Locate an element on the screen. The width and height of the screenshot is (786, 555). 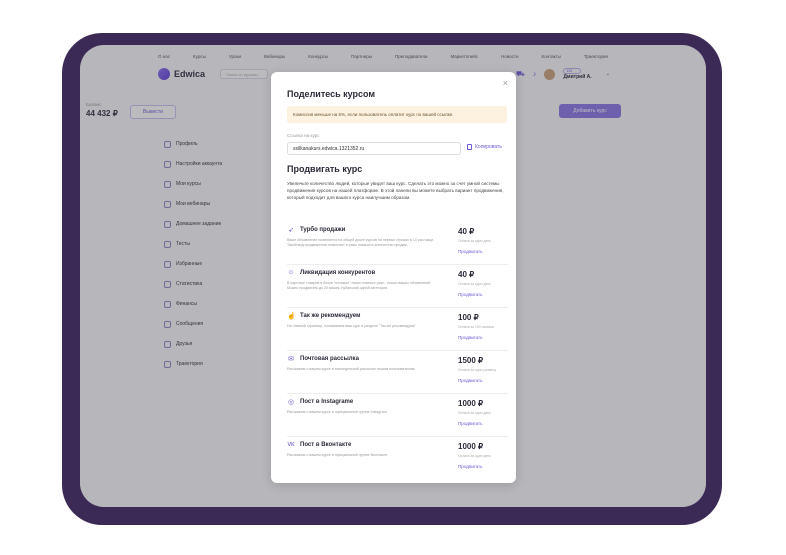
service-price: 1500 ₽ is located at coordinates (471, 360).